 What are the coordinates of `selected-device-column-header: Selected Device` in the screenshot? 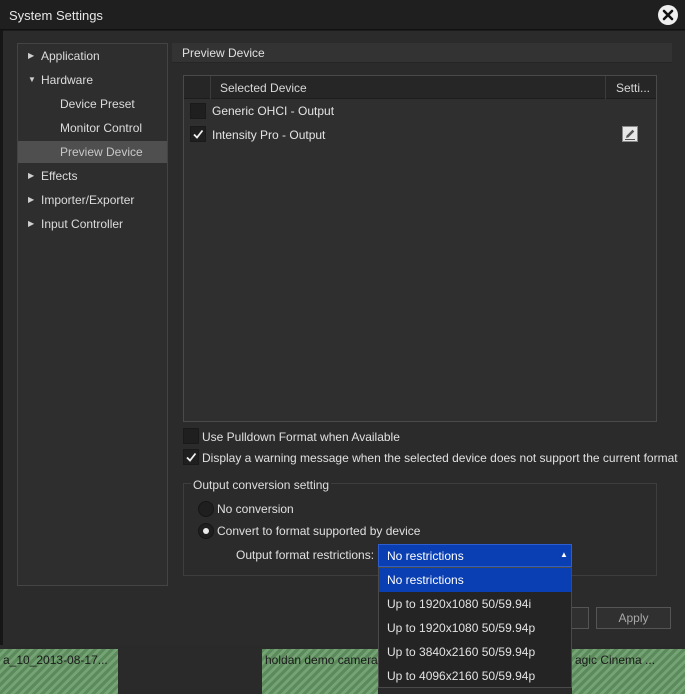 It's located at (263, 88).